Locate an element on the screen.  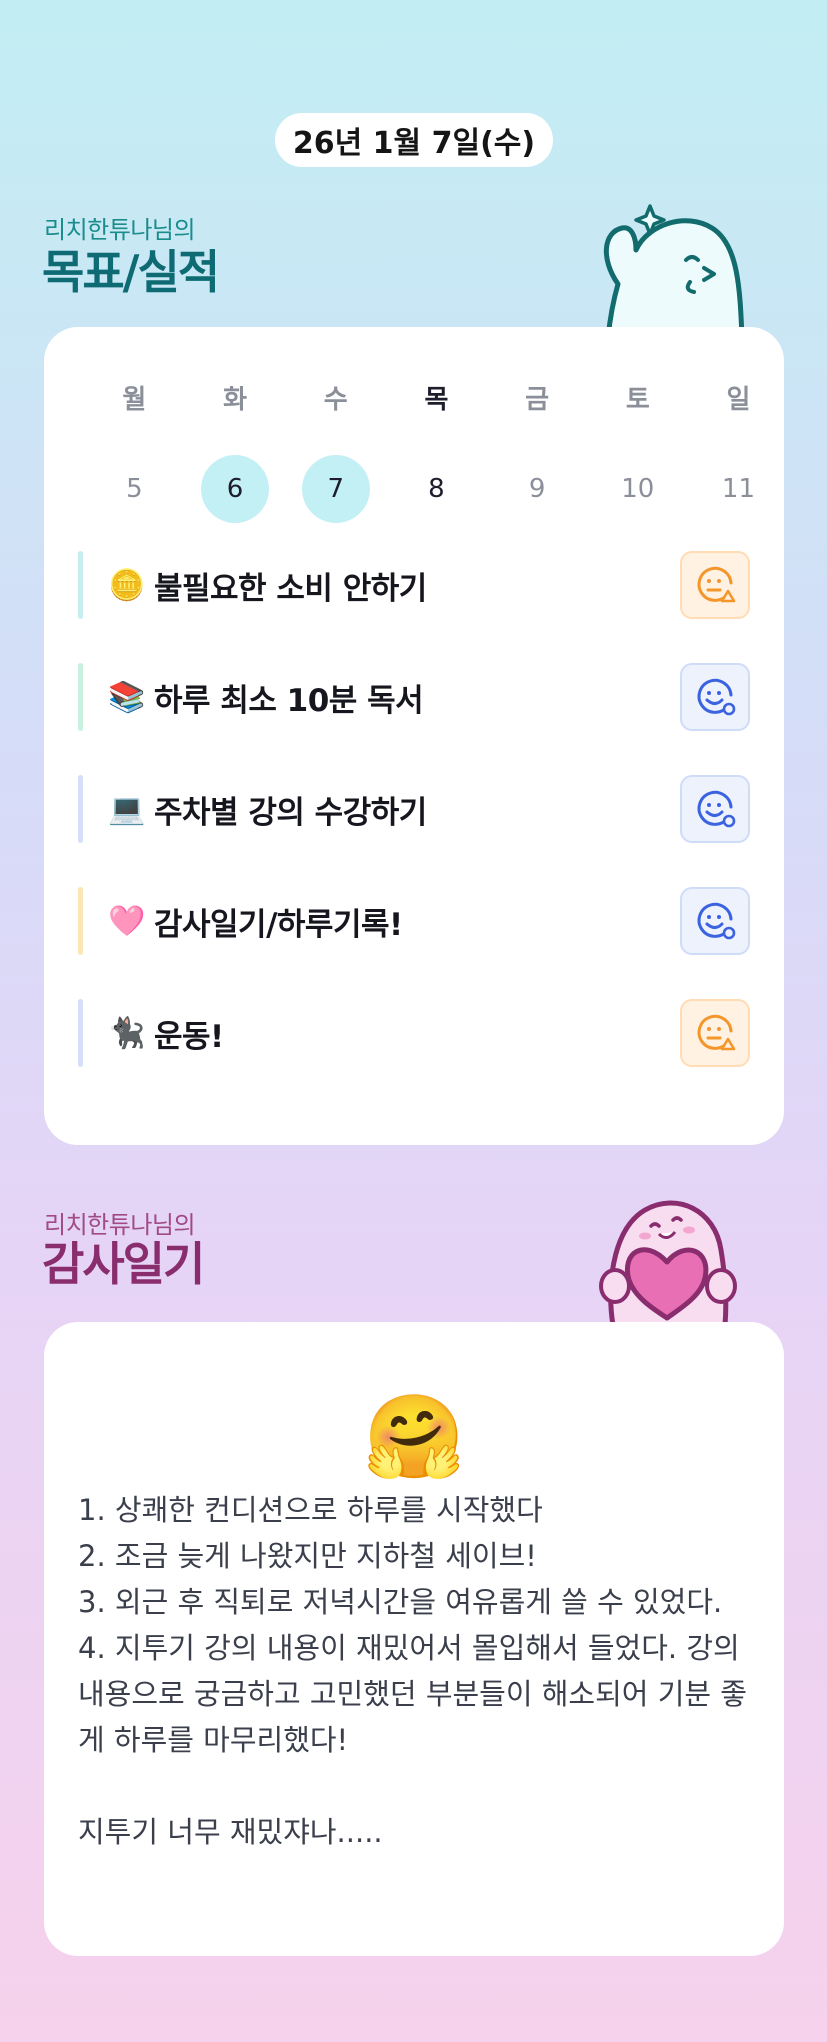
goal-item: 📚 하루 최소 10분 독서 is located at coordinates (414, 697).